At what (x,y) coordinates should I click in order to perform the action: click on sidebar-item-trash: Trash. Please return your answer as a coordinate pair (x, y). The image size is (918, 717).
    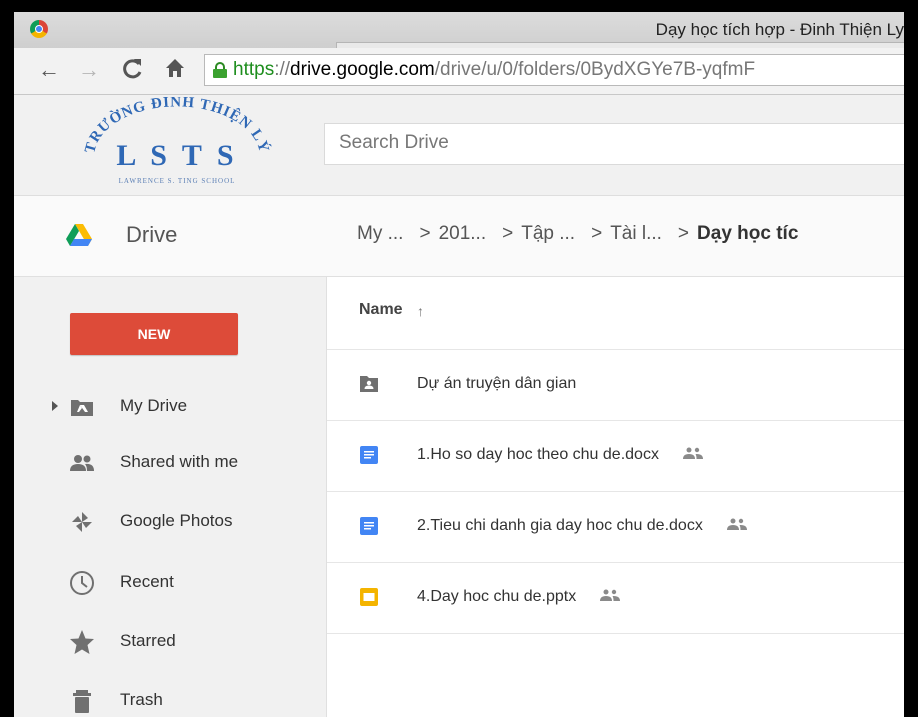
    Looking at the image, I should click on (170, 699).